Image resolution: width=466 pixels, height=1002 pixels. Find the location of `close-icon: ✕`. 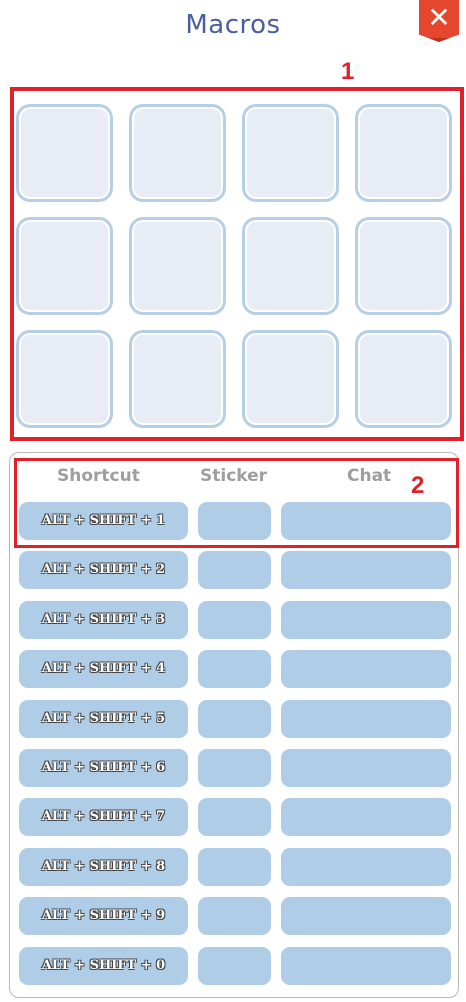

close-icon: ✕ is located at coordinates (439, 17).